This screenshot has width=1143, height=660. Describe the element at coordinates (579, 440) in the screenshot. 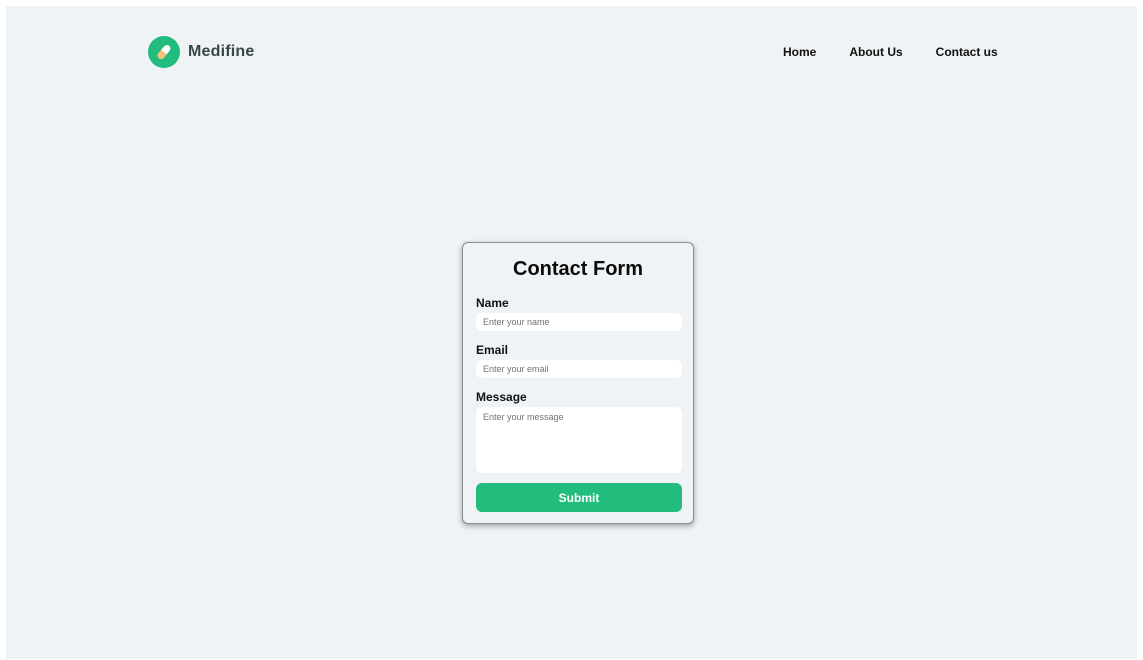

I see `message-textarea` at that location.